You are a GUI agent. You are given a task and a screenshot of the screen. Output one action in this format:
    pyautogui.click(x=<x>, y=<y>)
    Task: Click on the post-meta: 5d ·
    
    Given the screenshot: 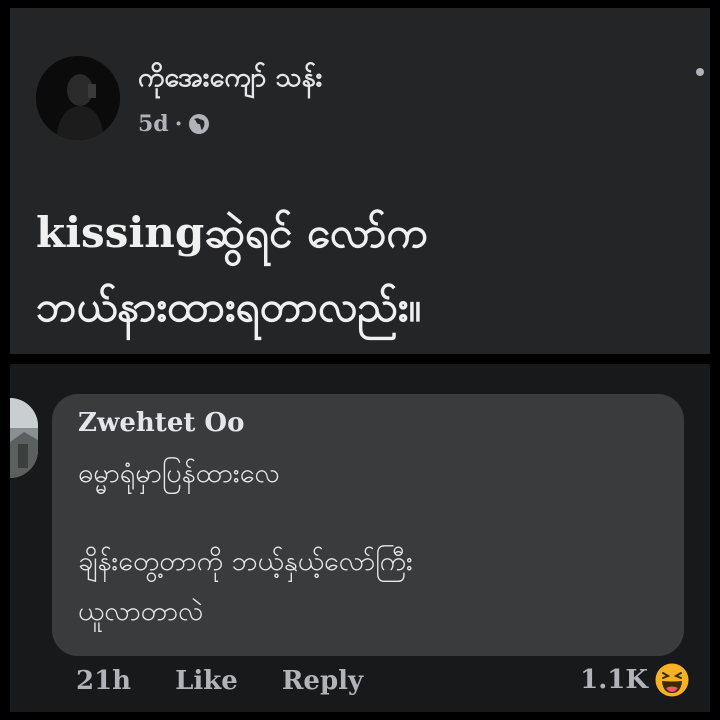 What is the action you would take?
    pyautogui.click(x=174, y=124)
    